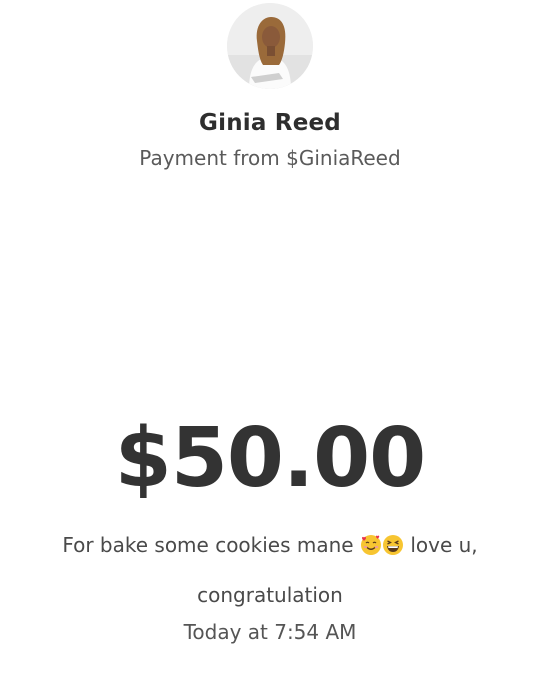 The width and height of the screenshot is (540, 675). What do you see at coordinates (371, 545) in the screenshot?
I see `smiling-face-with-hearts-icon` at bounding box center [371, 545].